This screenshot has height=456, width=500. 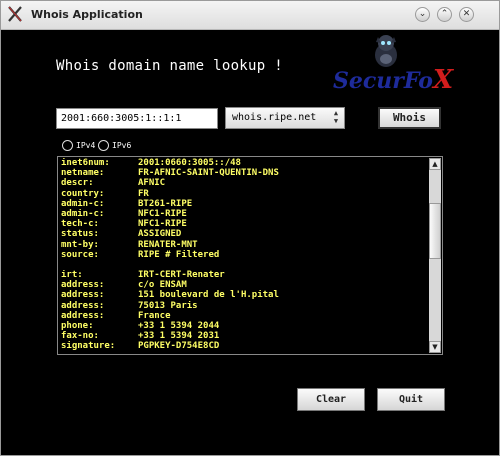 I want to click on clear-button: Clear, so click(x=331, y=399).